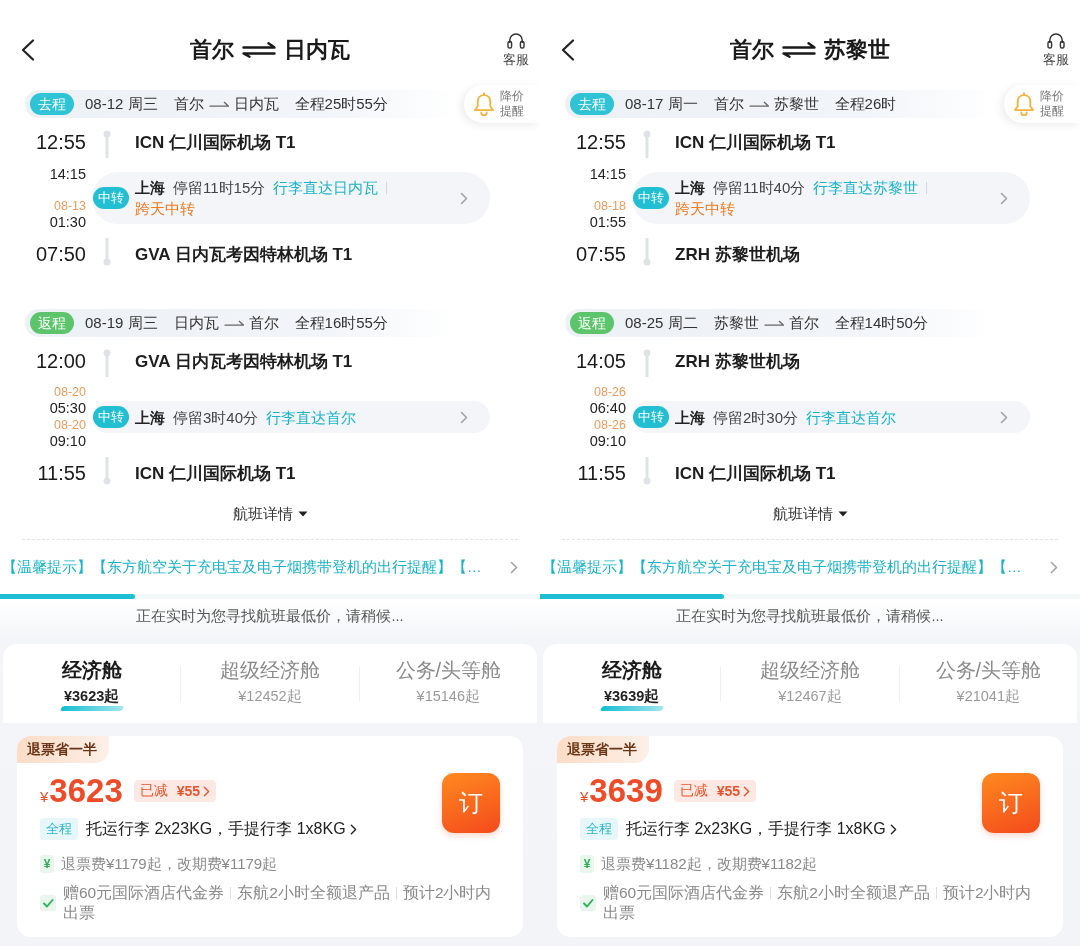 This screenshot has height=946, width=1080. Describe the element at coordinates (67, 222) in the screenshot. I see `departure-time: 01:30` at that location.